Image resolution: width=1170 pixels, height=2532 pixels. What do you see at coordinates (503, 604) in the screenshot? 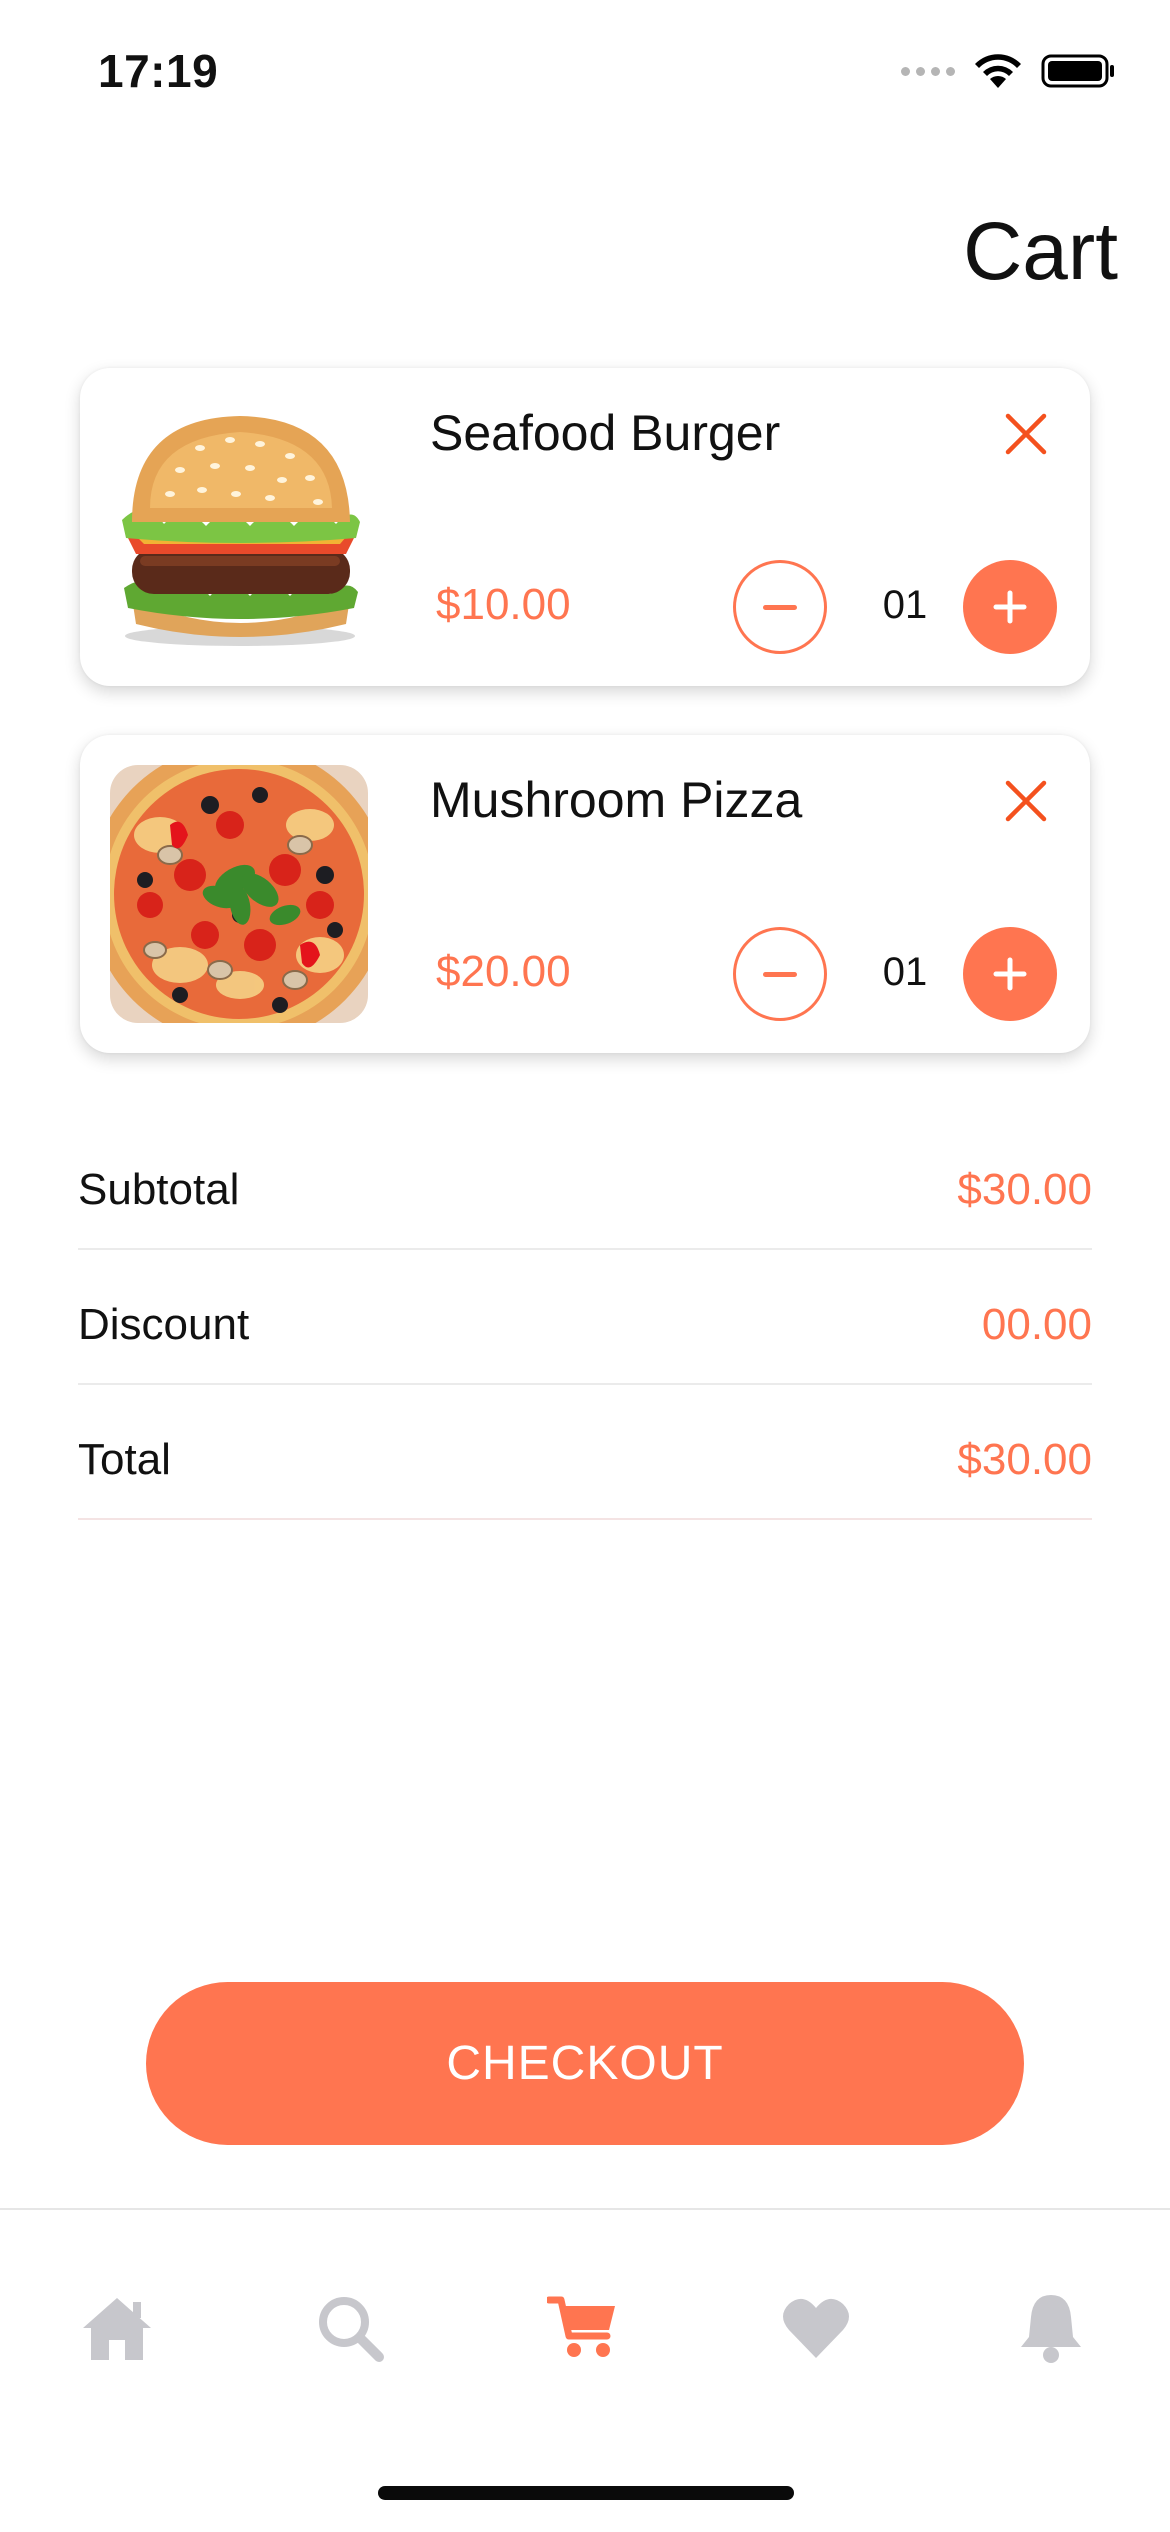
I see `item-price: $10.00` at bounding box center [503, 604].